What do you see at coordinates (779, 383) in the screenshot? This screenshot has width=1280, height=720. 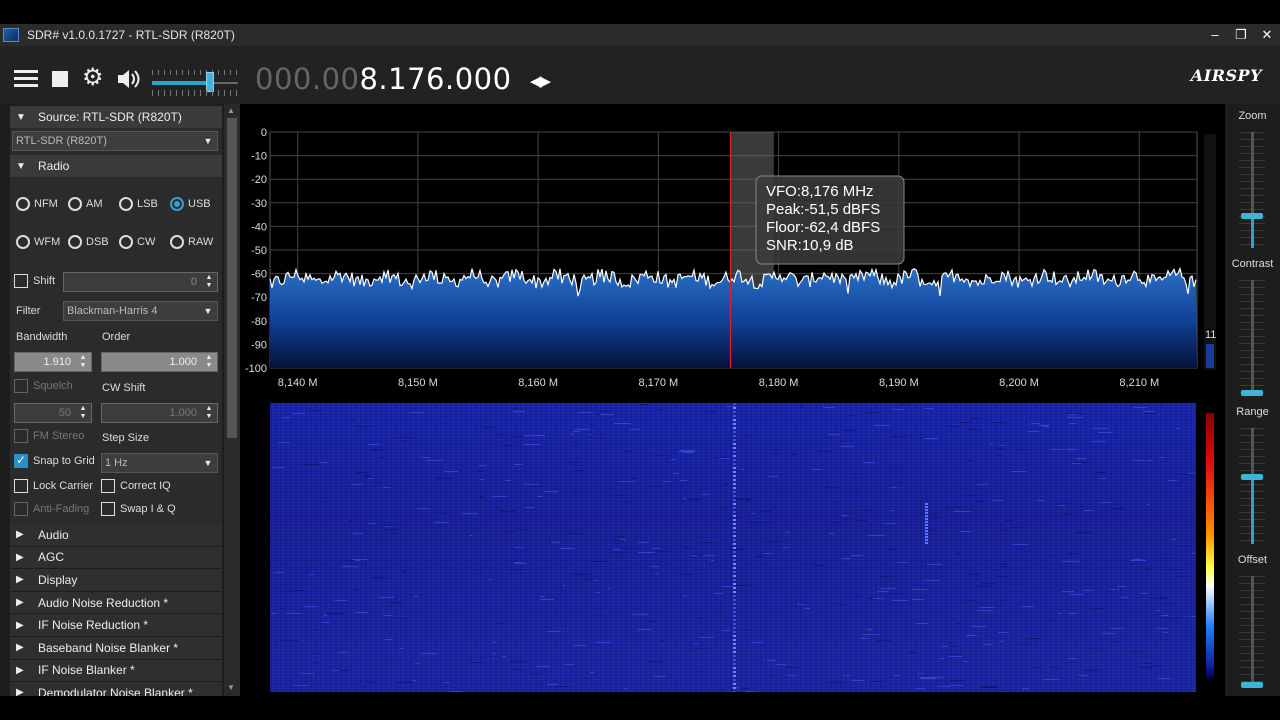 I see `x-tick-label: 8,180 M` at bounding box center [779, 383].